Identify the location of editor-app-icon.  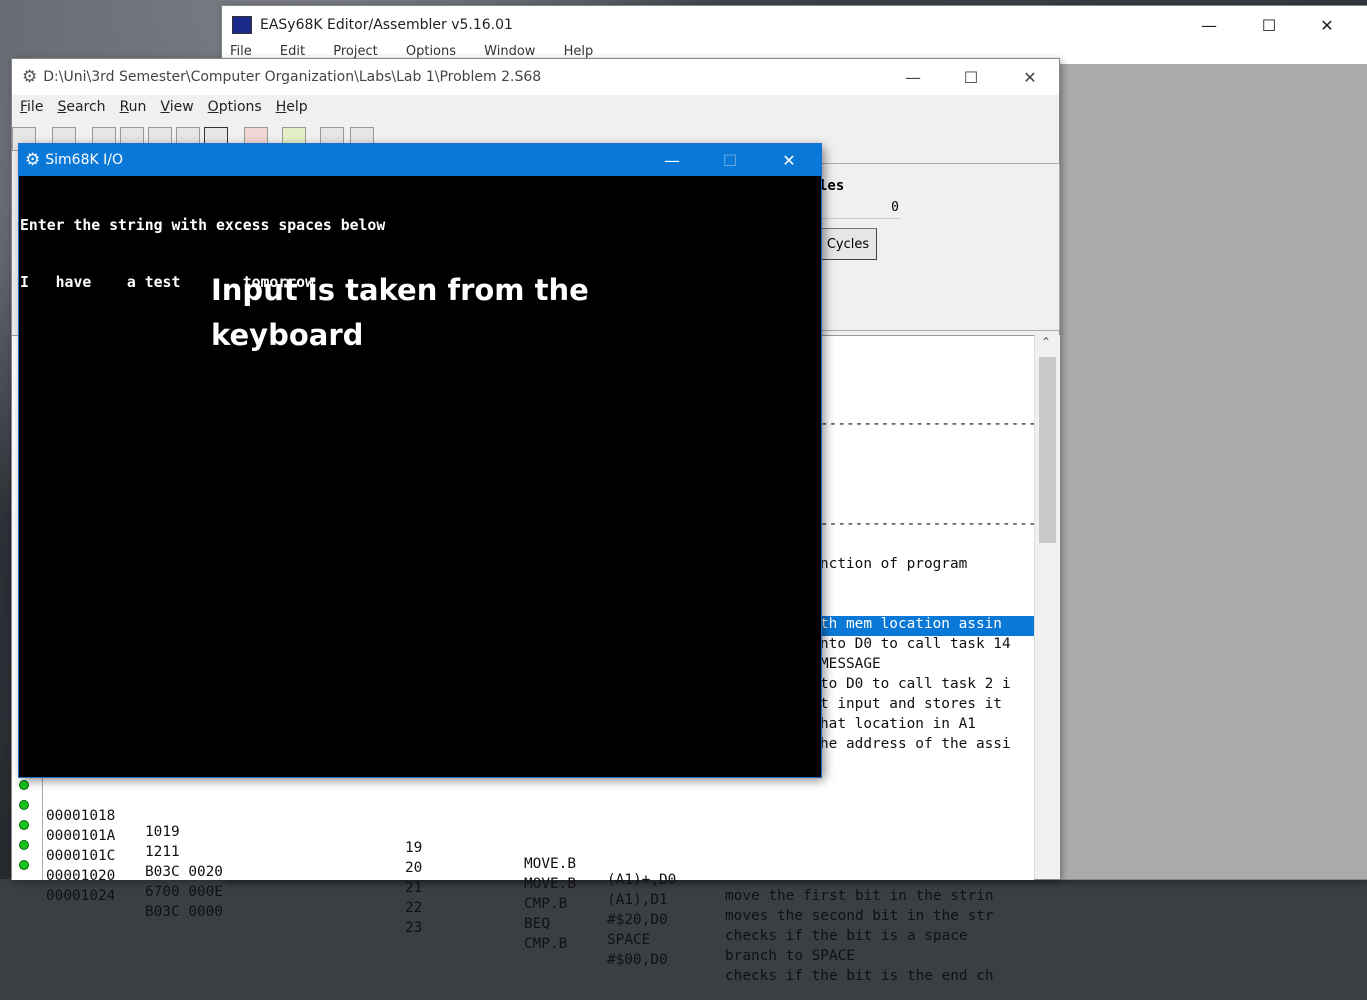
(242, 25).